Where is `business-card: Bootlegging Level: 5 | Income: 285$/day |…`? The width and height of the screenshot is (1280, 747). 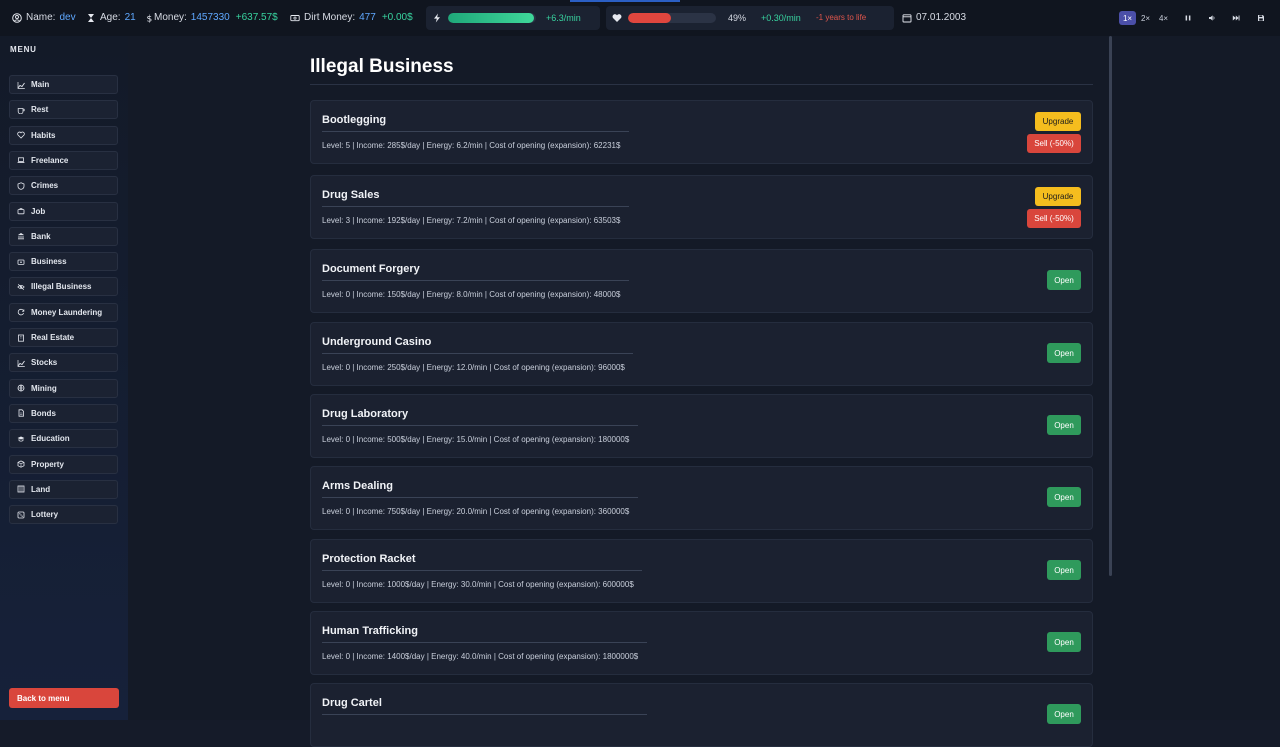
business-card: Bootlegging Level: 5 | Income: 285$/day |… is located at coordinates (701, 132).